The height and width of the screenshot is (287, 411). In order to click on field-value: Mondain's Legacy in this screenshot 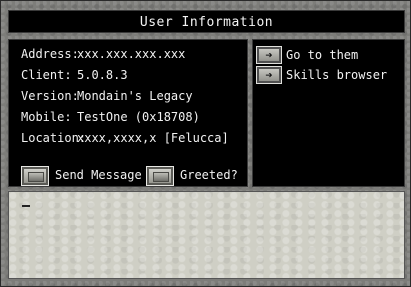, I will do `click(135, 96)`.